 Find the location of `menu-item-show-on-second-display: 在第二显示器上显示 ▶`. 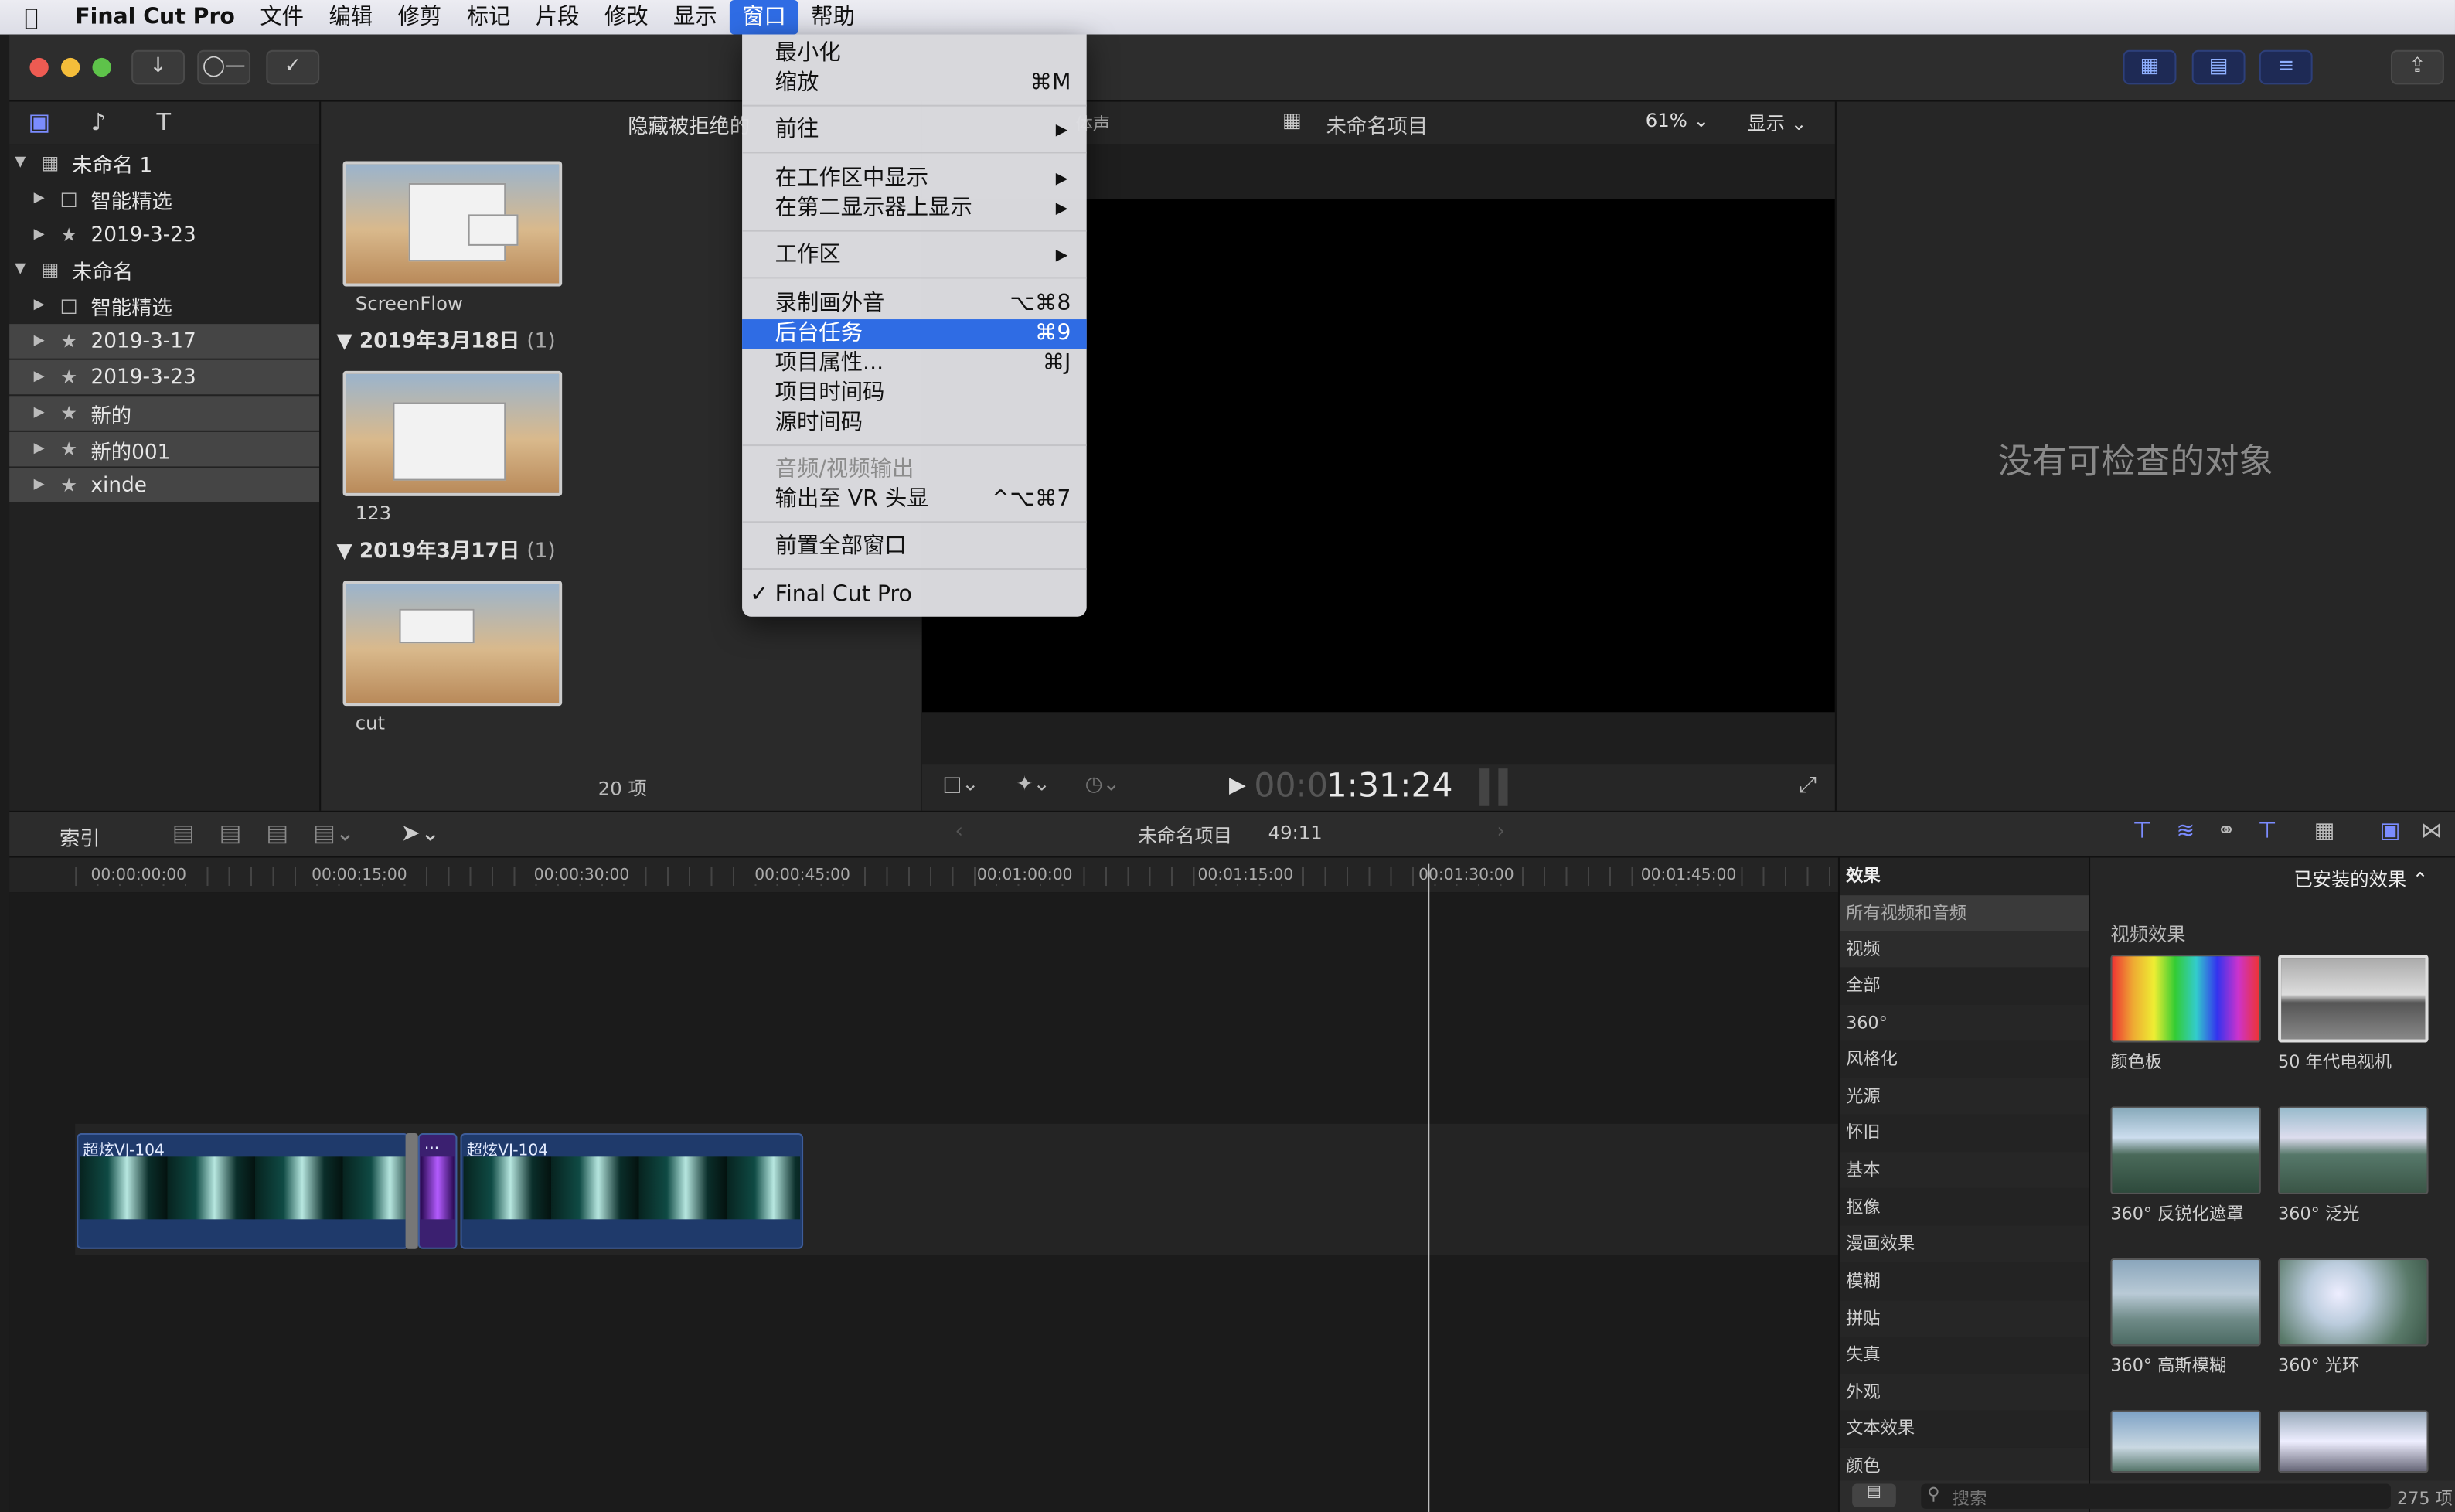

menu-item-show-on-second-display: 在第二显示器上显示 ▶ is located at coordinates (914, 208).